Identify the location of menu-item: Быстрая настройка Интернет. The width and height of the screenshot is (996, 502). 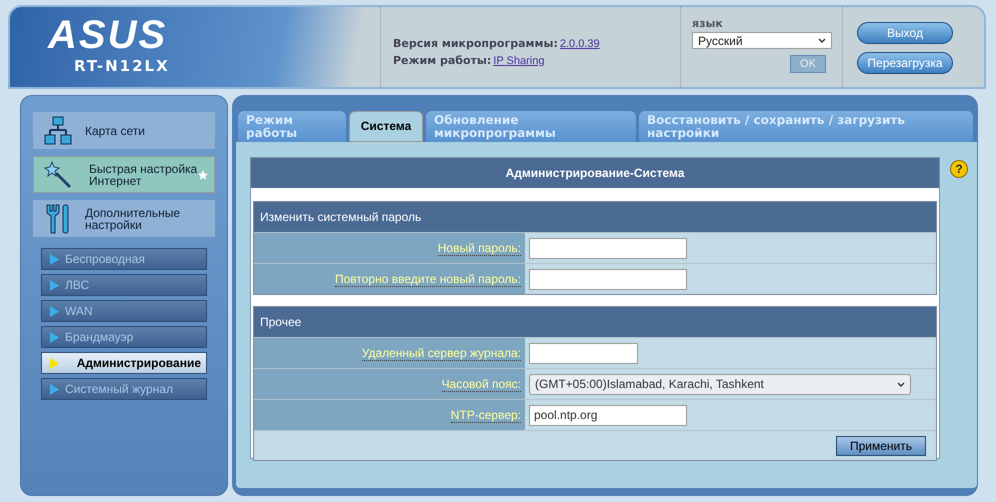
(124, 174).